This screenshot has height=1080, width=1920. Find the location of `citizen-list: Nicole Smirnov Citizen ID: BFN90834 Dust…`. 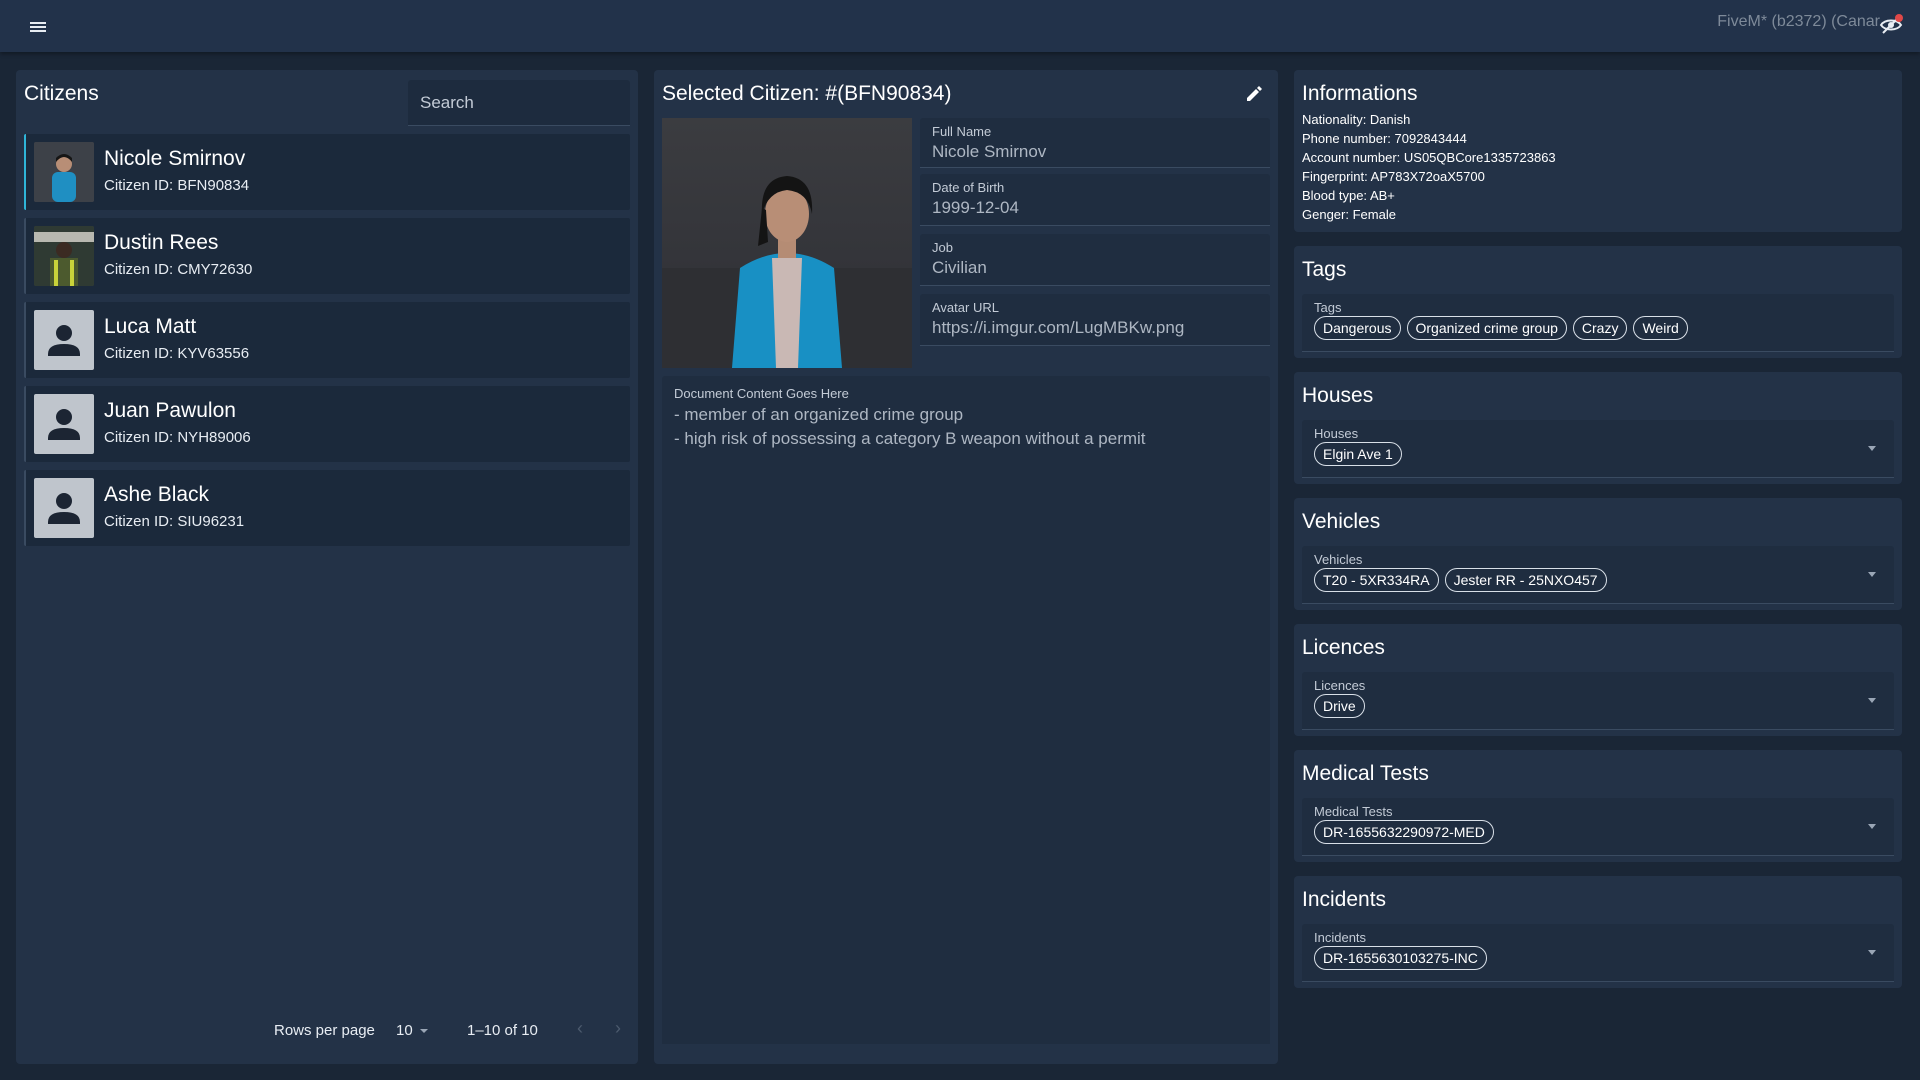

citizen-list: Nicole Smirnov Citizen ID: BFN90834 Dust… is located at coordinates (327, 344).